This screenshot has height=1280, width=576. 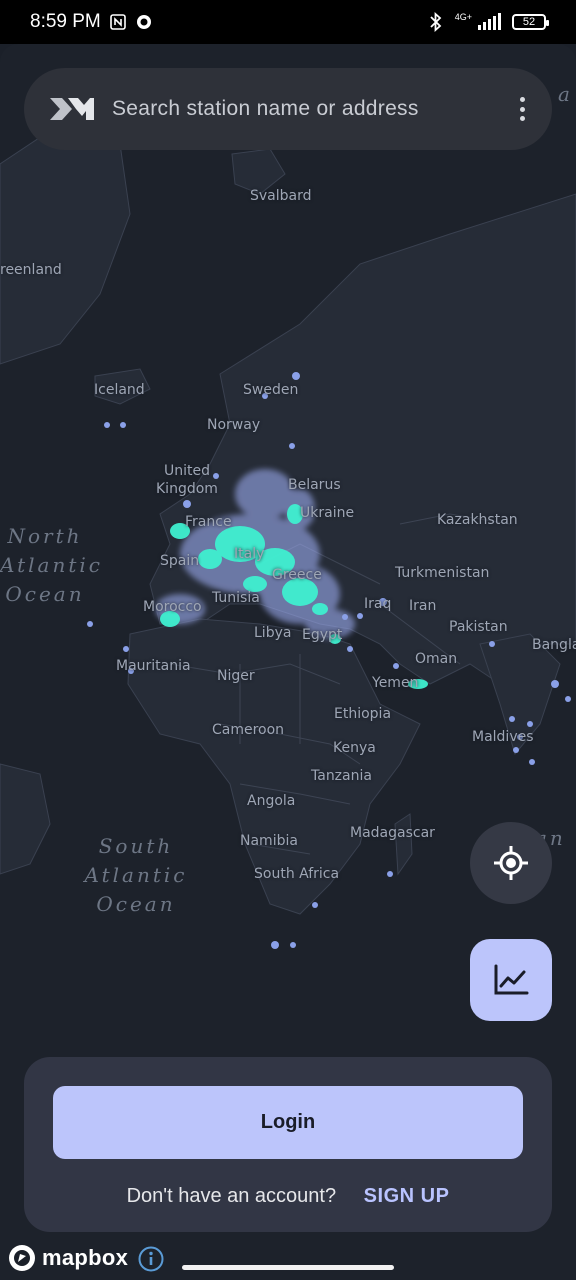 I want to click on map-label-greenland: reenland, so click(x=31, y=270).